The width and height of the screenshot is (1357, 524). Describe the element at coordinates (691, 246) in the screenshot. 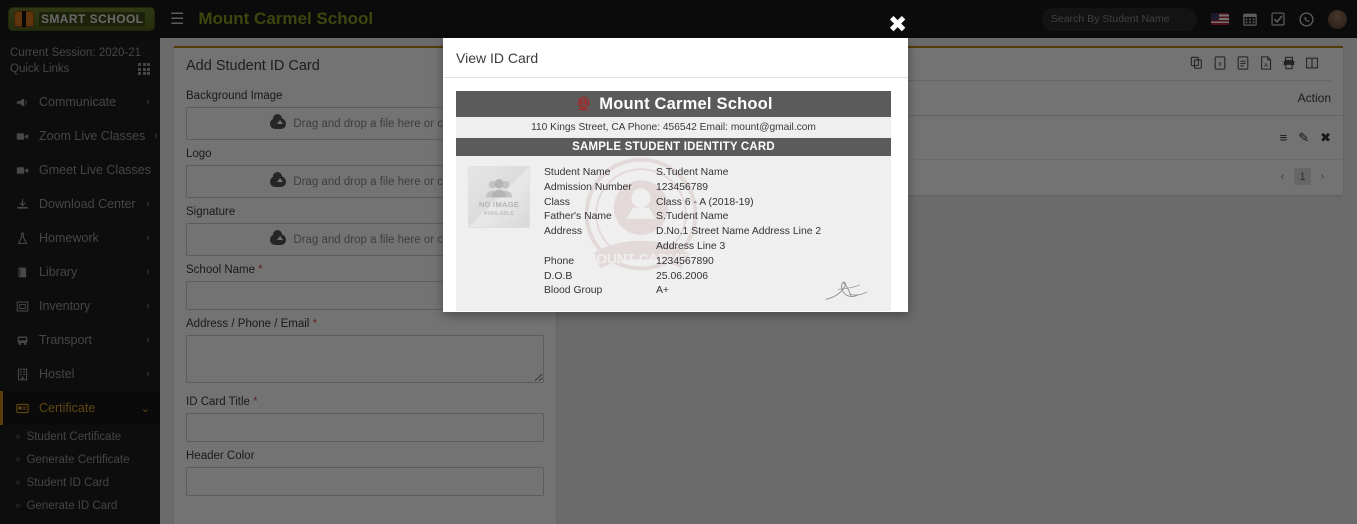

I see `id-card-detail-value: Address Line 3` at that location.